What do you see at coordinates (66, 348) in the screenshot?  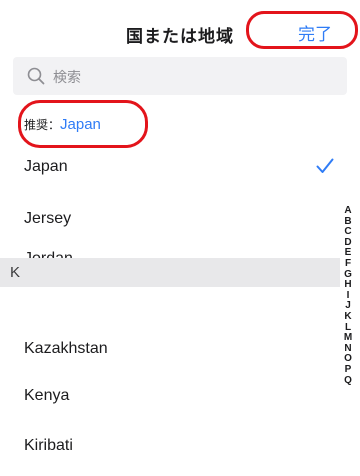 I see `list-item-label: Kazakhstan` at bounding box center [66, 348].